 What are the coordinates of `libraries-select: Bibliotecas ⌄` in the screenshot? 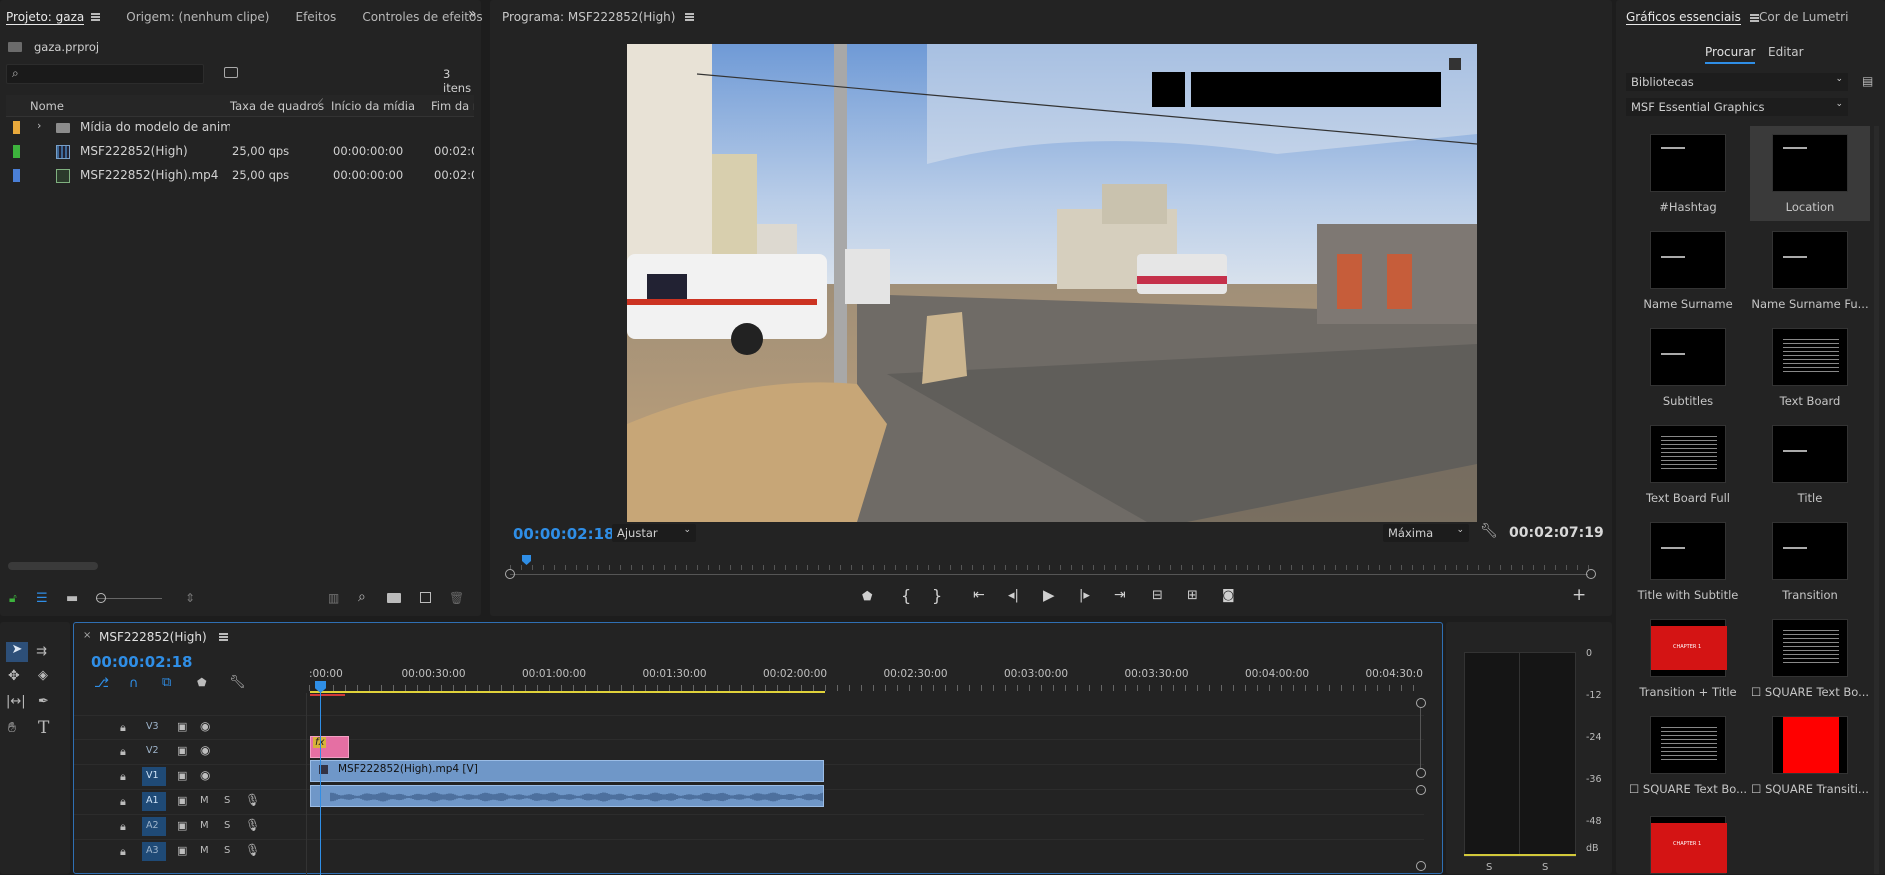 It's located at (1737, 82).